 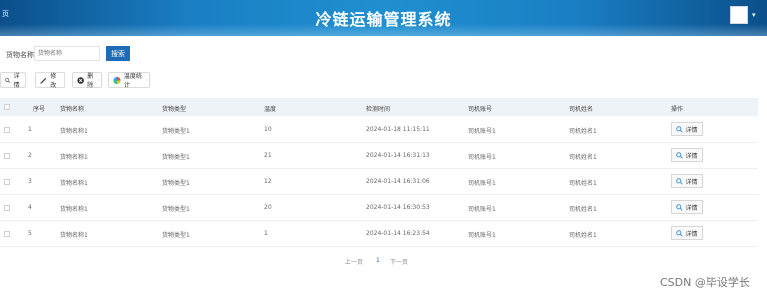 I want to click on delete-label: 删除, so click(x=90, y=81).